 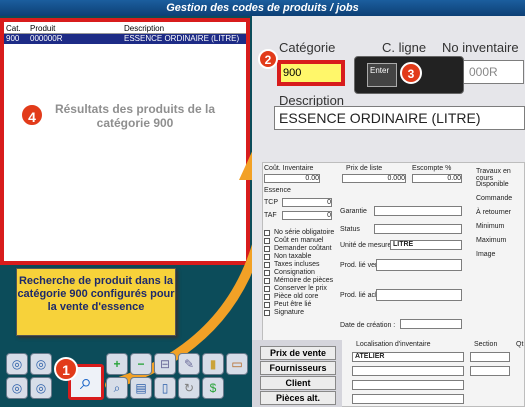 I want to click on section-select, so click(x=490, y=357).